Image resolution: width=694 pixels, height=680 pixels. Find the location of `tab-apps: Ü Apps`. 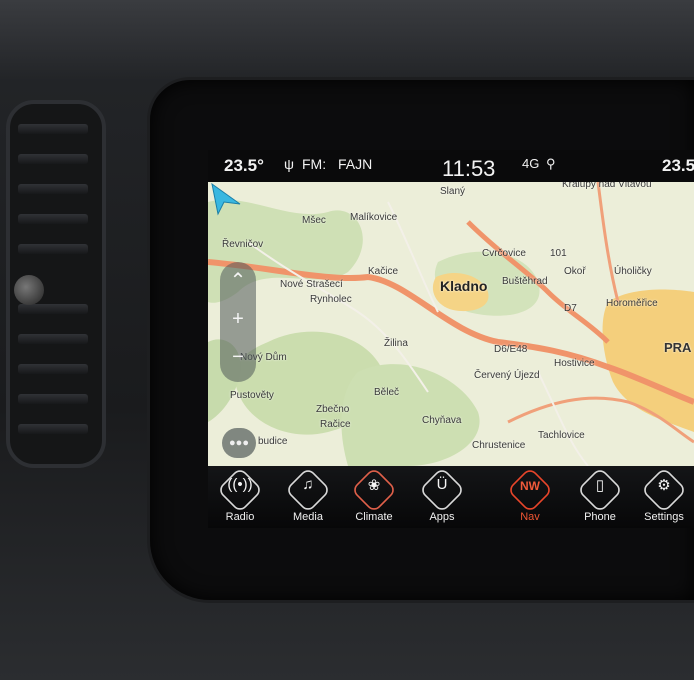

tab-apps: Ü Apps is located at coordinates (442, 496).